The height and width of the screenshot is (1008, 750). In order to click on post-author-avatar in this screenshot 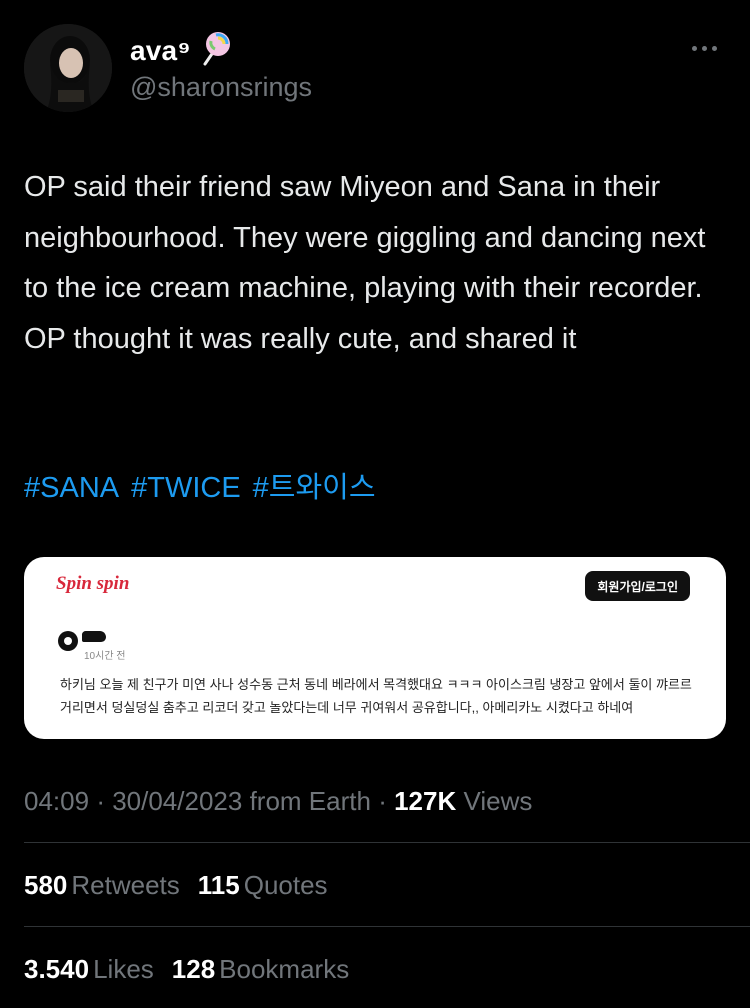, I will do `click(68, 641)`.